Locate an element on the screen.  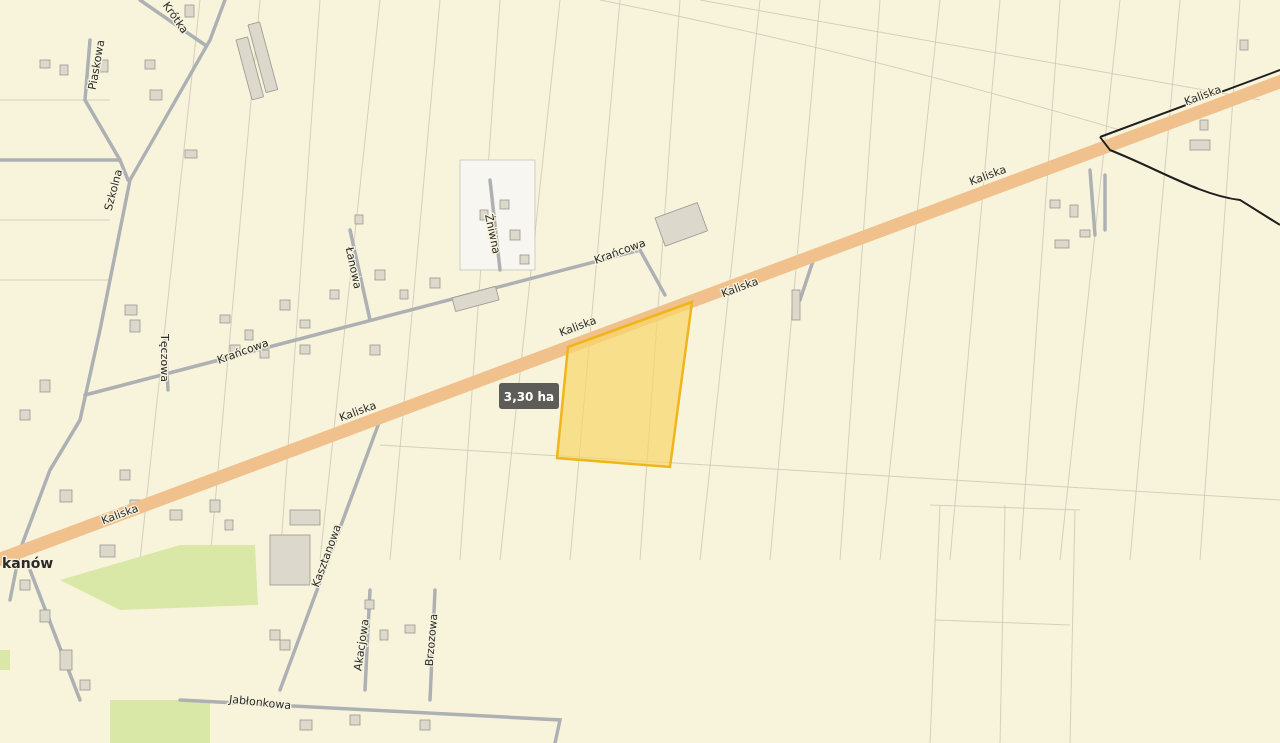
street-label: Brzozowa is located at coordinates (431, 640).